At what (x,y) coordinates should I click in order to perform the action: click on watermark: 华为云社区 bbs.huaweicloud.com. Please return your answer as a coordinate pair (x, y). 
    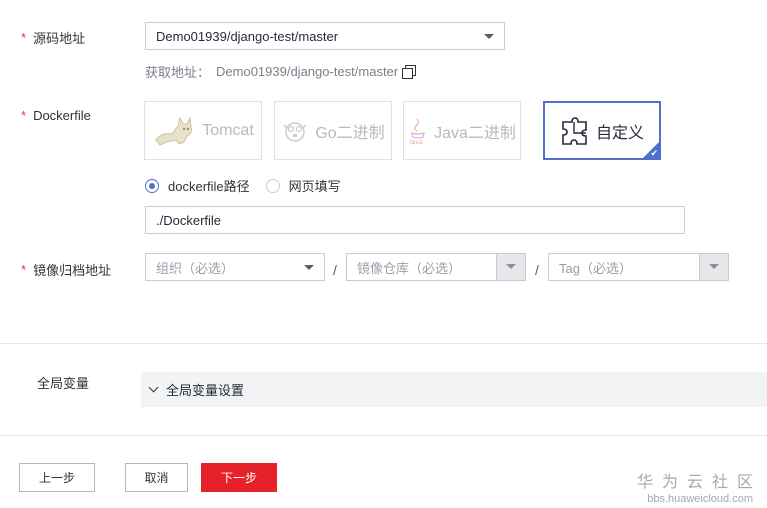
    Looking at the image, I should click on (695, 486).